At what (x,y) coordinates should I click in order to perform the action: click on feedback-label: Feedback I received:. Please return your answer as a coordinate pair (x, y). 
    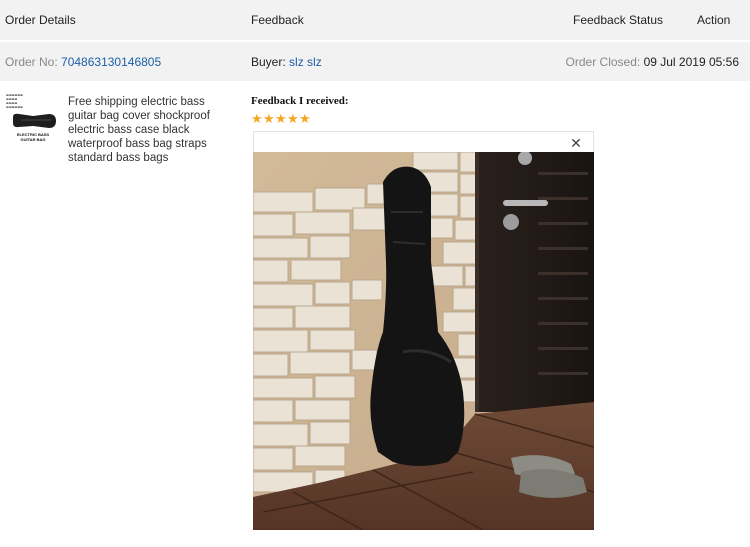
    Looking at the image, I should click on (300, 101).